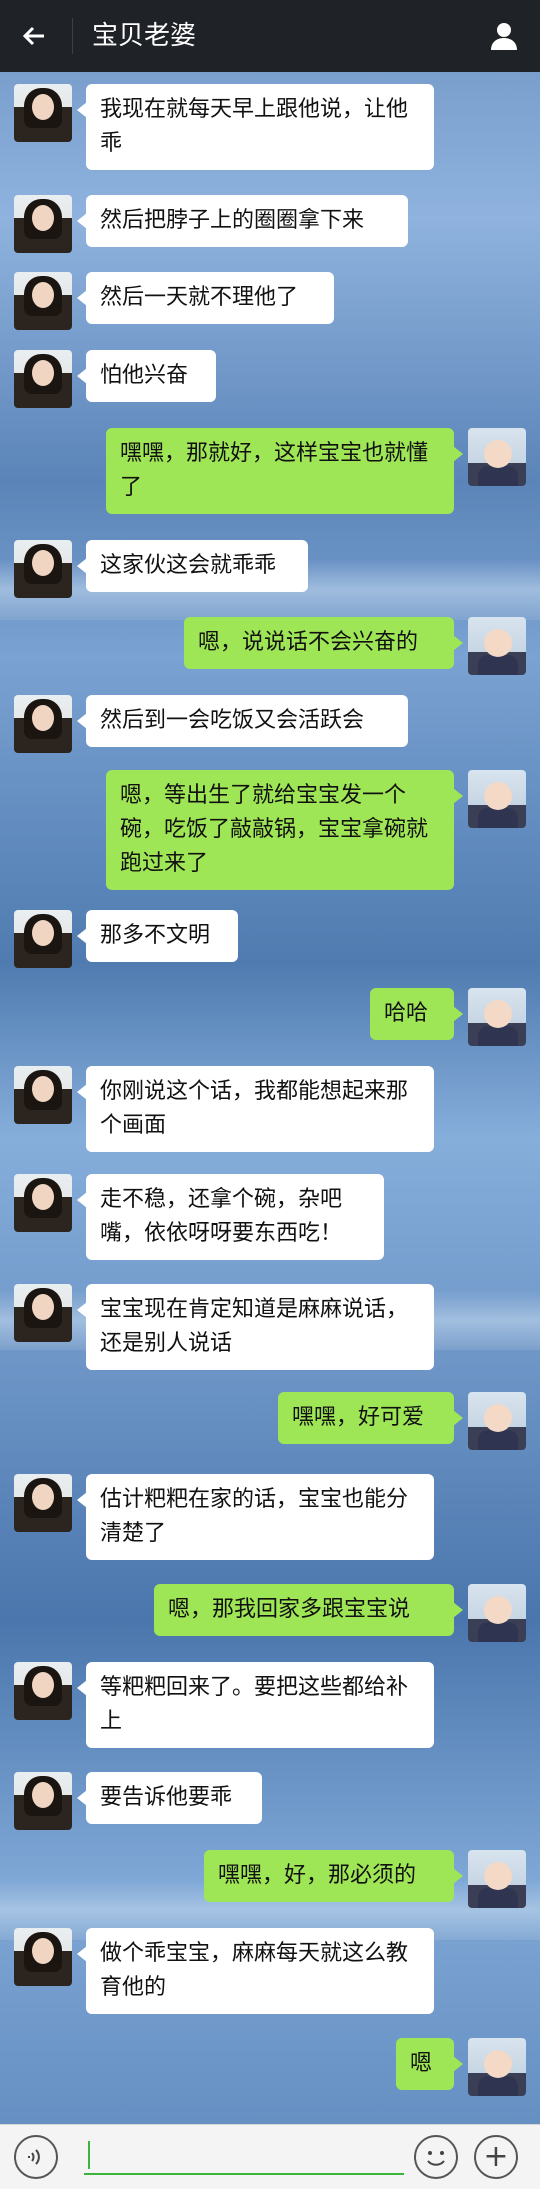  I want to click on voice-icon, so click(36, 2157).